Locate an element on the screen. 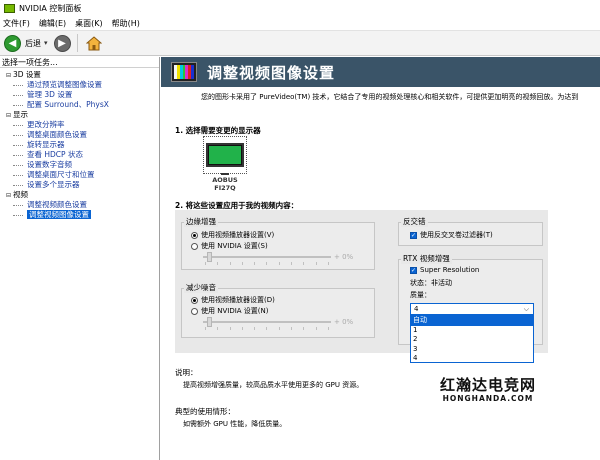  quality-option-4: 4 is located at coordinates (472, 359).